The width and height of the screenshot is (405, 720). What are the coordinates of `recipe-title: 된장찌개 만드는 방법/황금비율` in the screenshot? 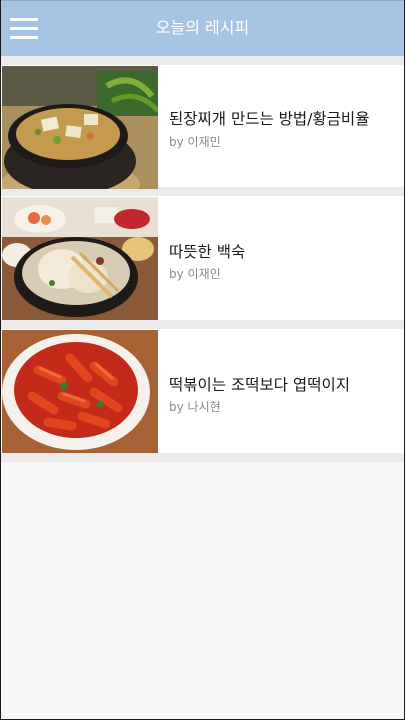 It's located at (269, 119).